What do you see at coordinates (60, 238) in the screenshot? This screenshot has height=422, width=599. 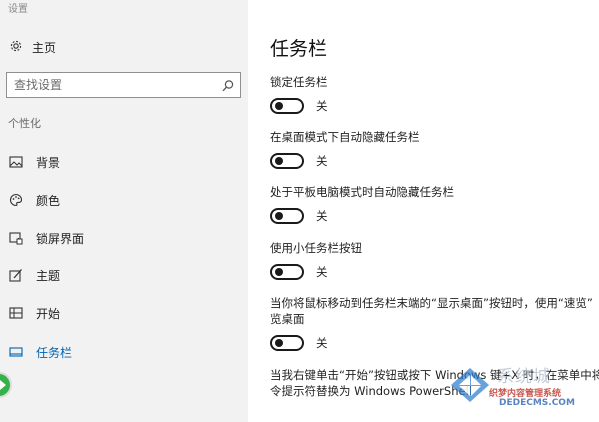 I see `sidebar-item-label: 锁屏界面` at bounding box center [60, 238].